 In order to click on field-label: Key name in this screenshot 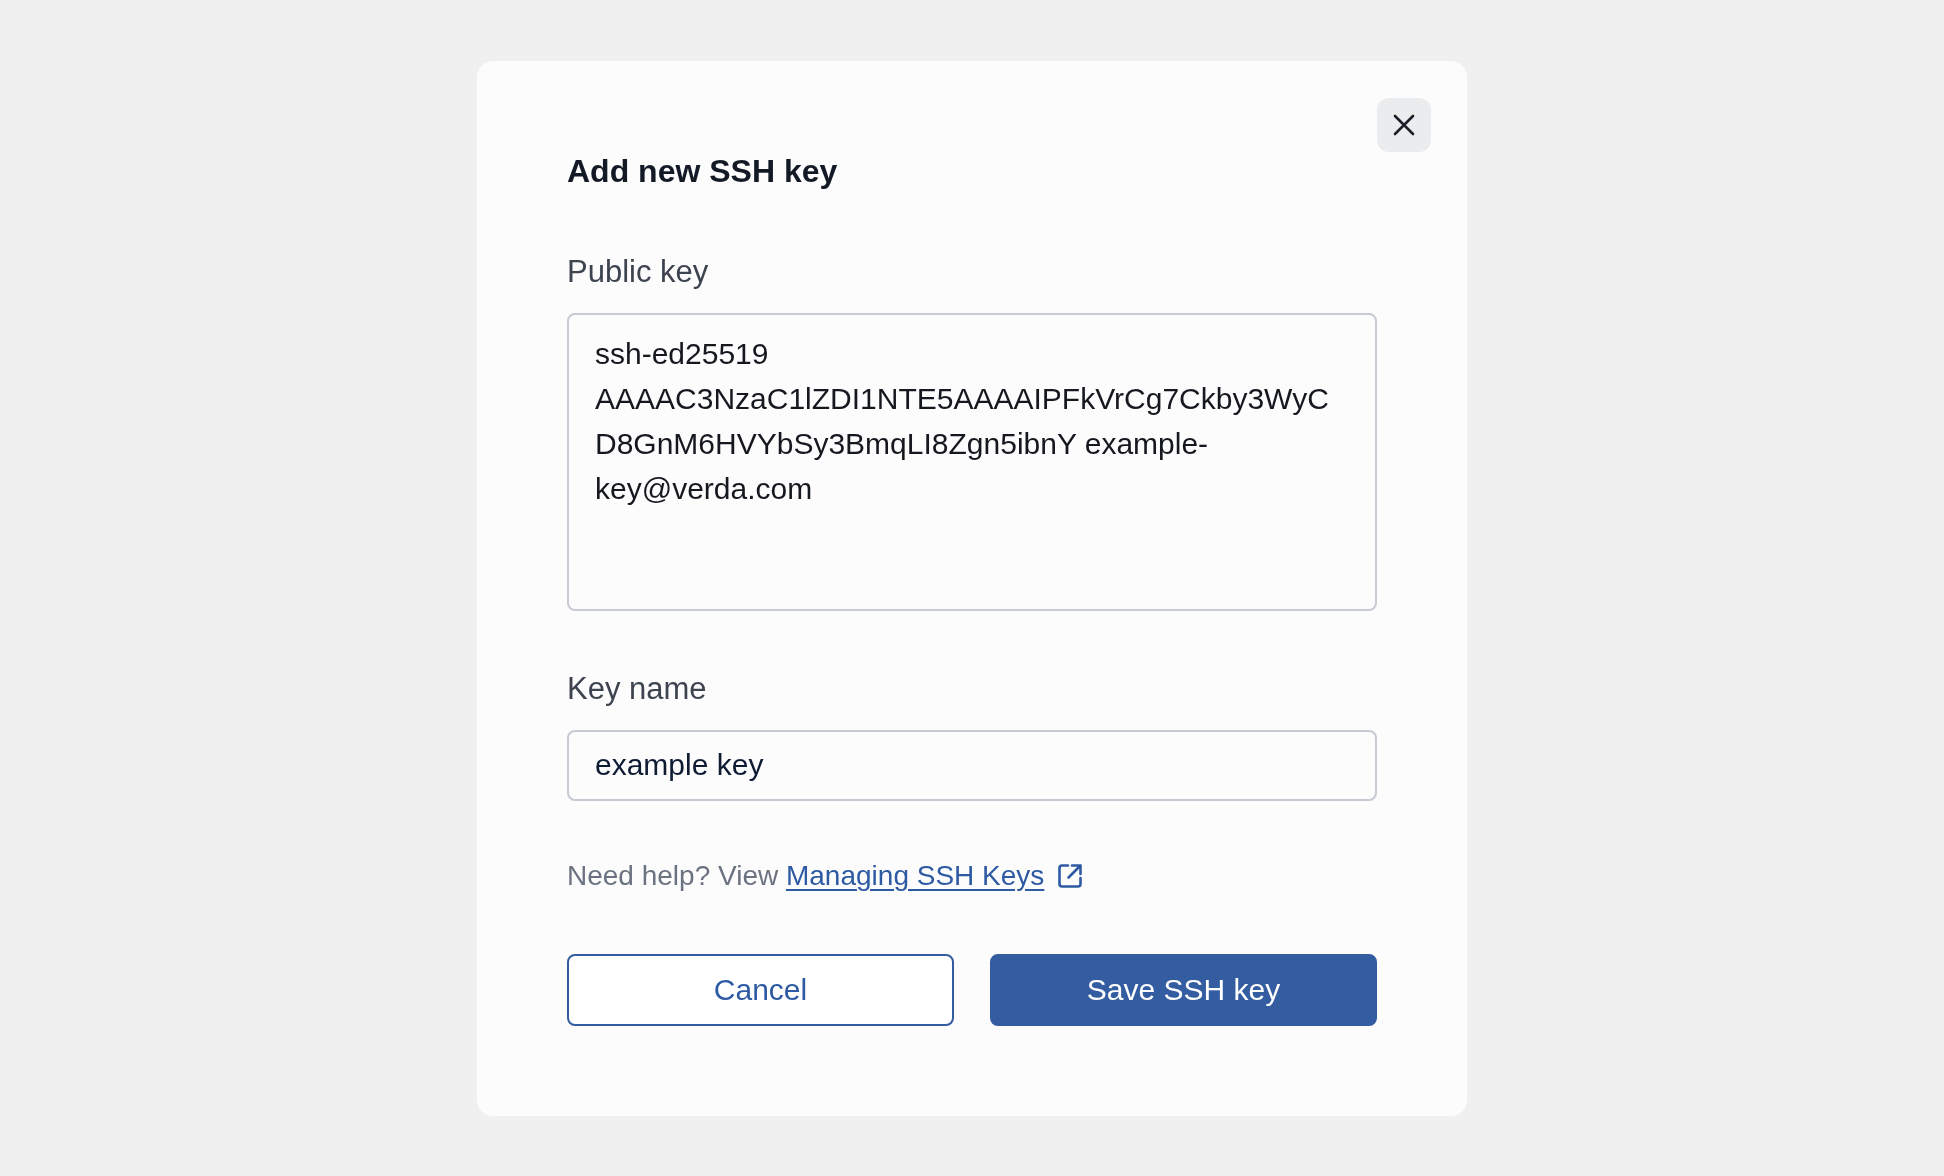, I will do `click(637, 688)`.